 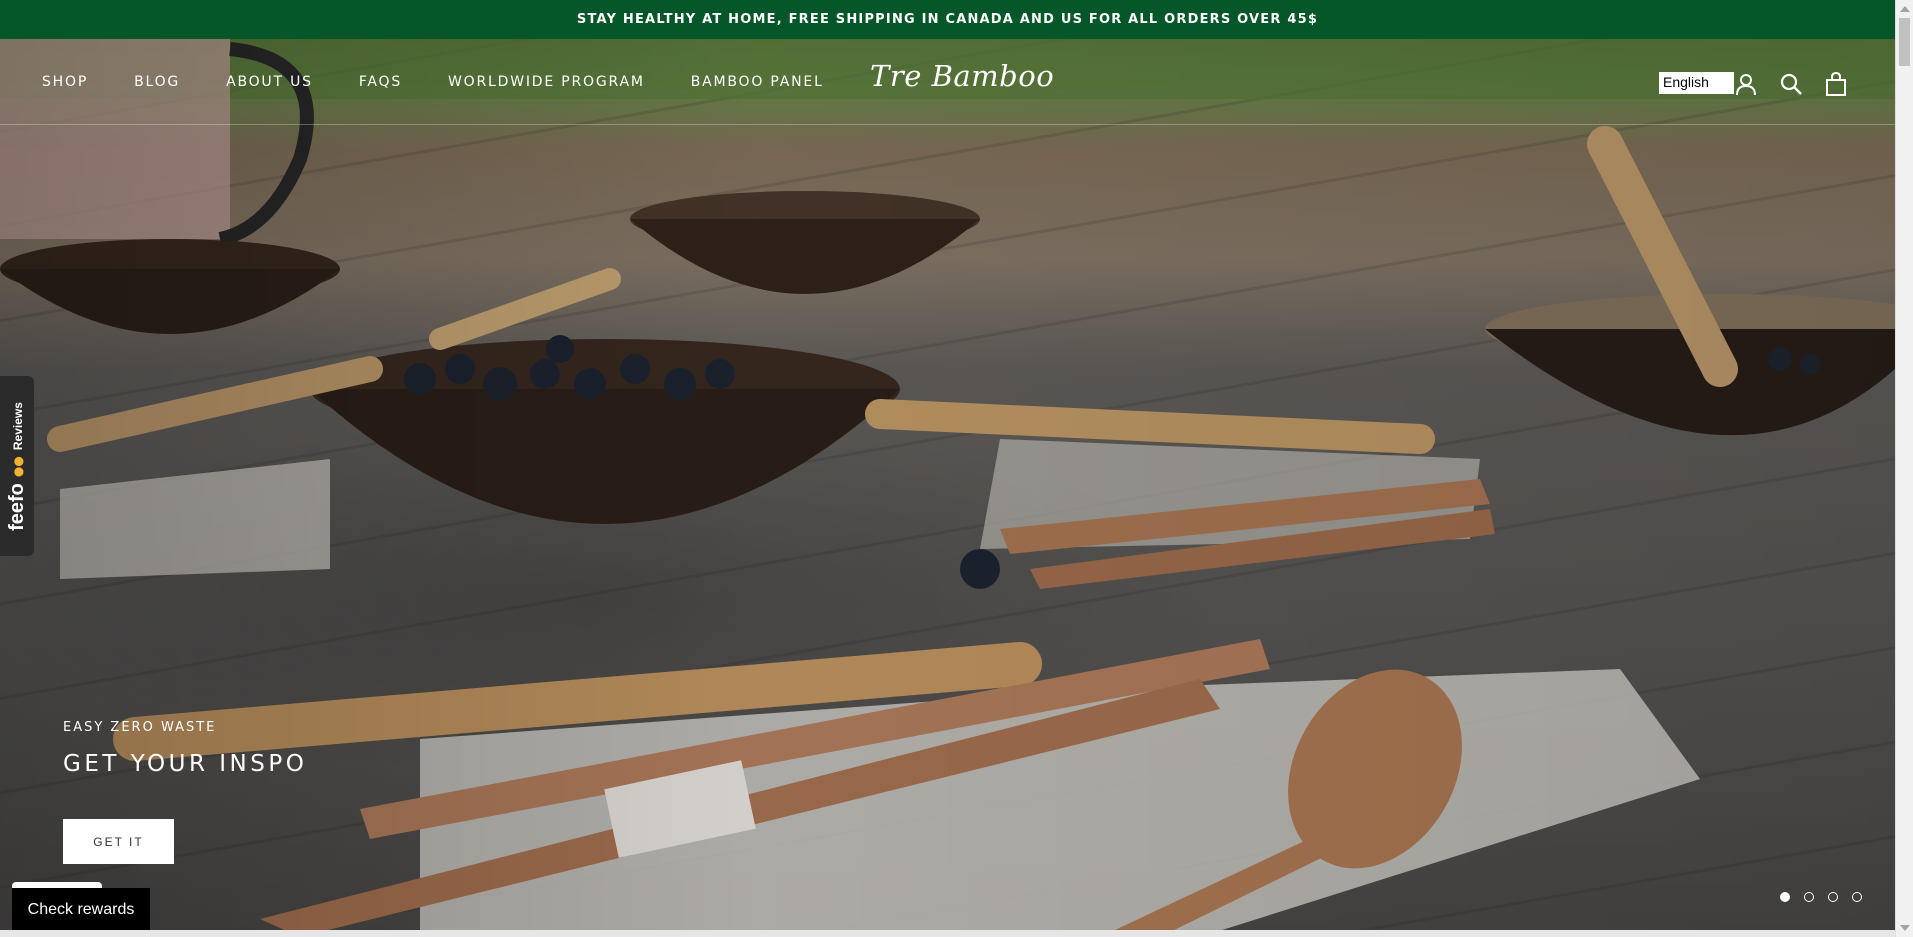 I want to click on hero-kicker: EASY ZERO WASTE, so click(x=140, y=727).